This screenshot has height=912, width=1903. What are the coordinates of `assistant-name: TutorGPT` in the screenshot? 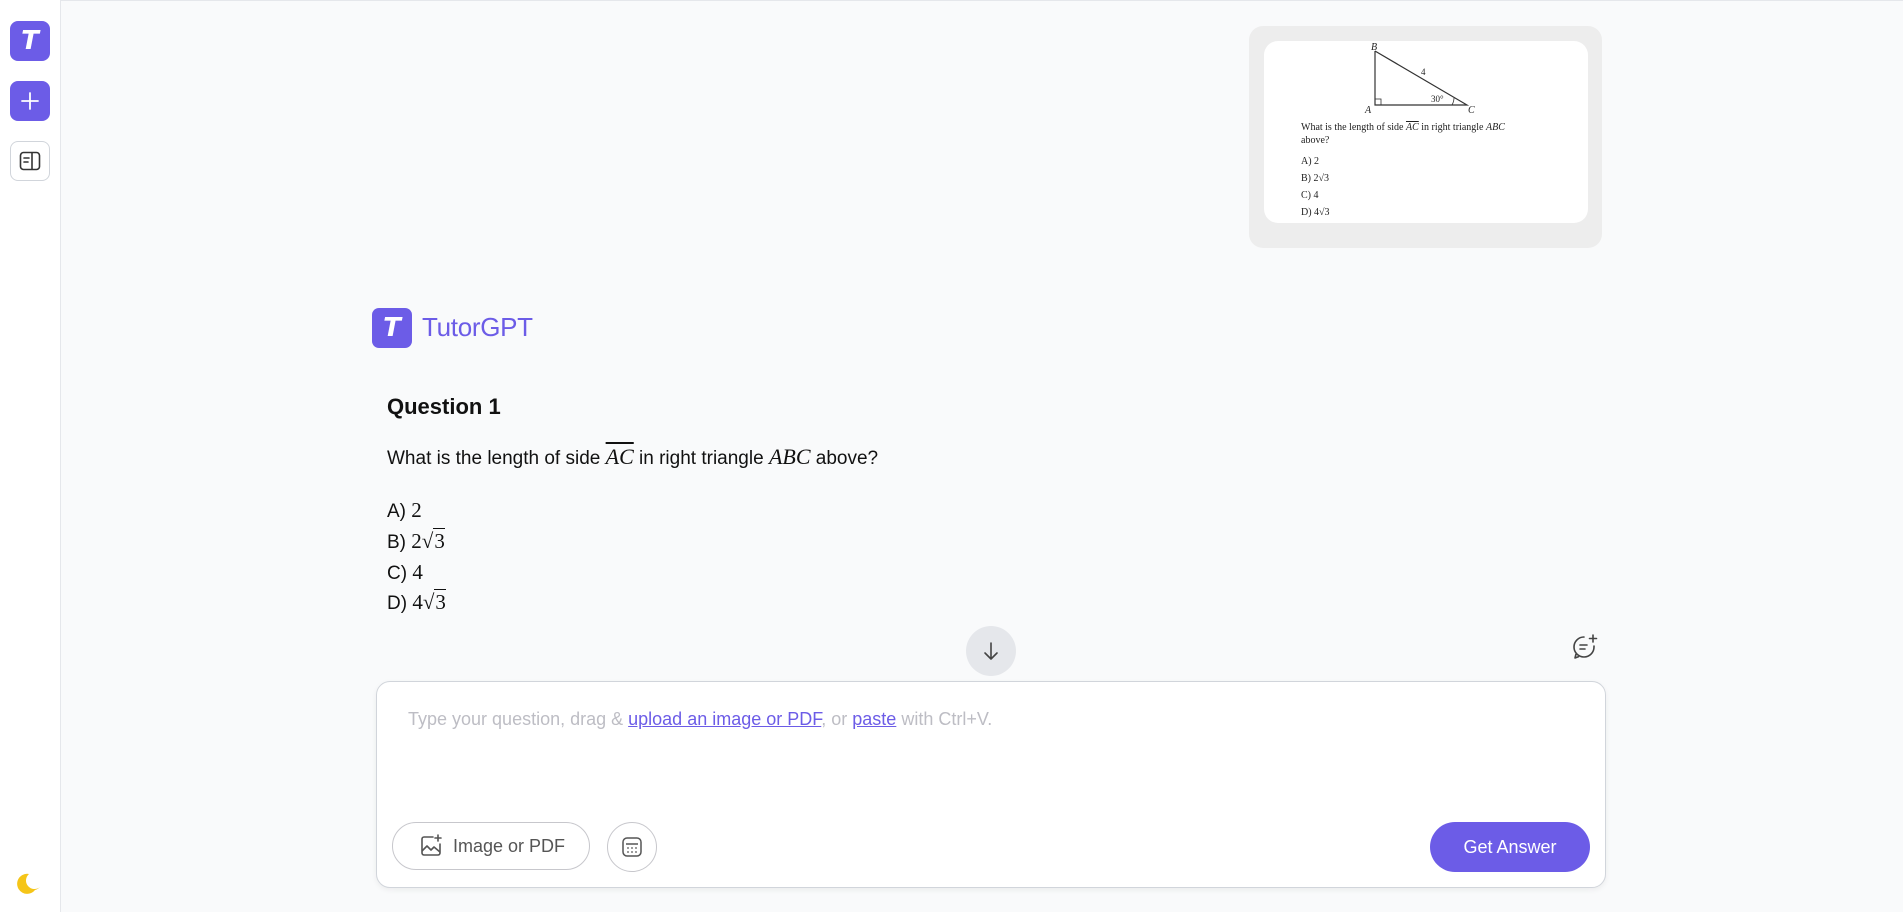 It's located at (477, 327).